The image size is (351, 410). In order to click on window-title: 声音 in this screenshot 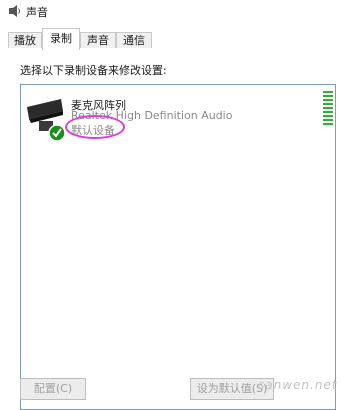, I will do `click(37, 12)`.